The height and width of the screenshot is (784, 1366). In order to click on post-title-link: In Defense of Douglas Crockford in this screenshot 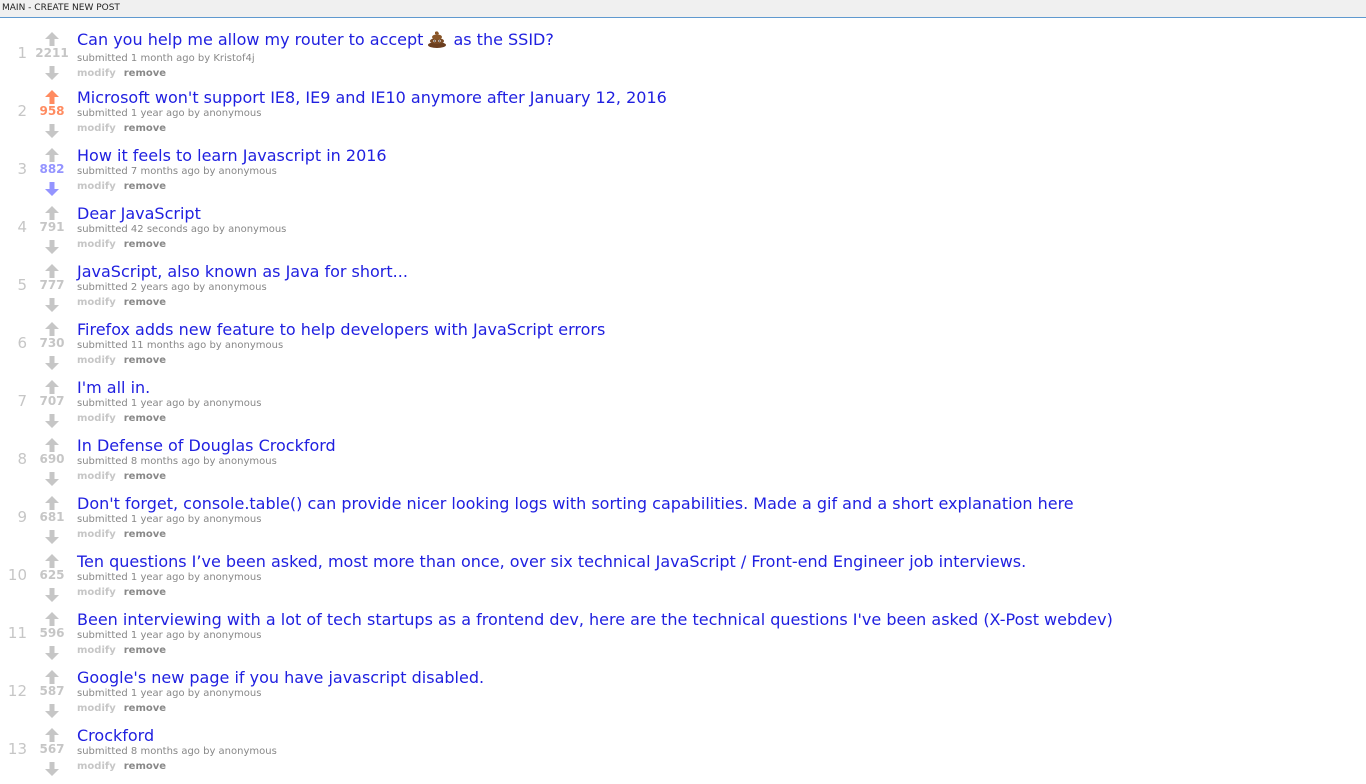, I will do `click(206, 446)`.